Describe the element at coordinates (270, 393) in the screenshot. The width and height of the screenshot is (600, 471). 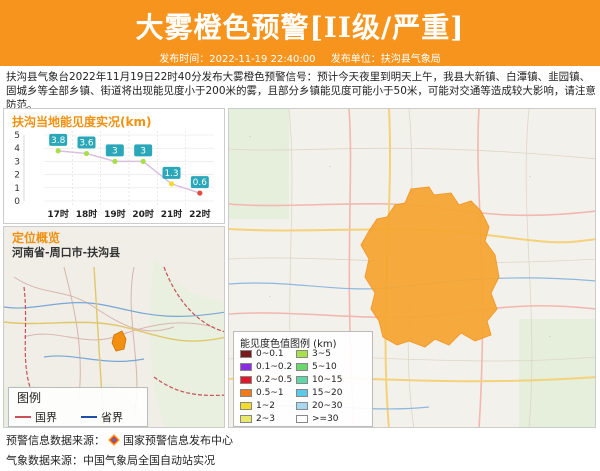
I see `color-legend-label: 0.5~1` at that location.